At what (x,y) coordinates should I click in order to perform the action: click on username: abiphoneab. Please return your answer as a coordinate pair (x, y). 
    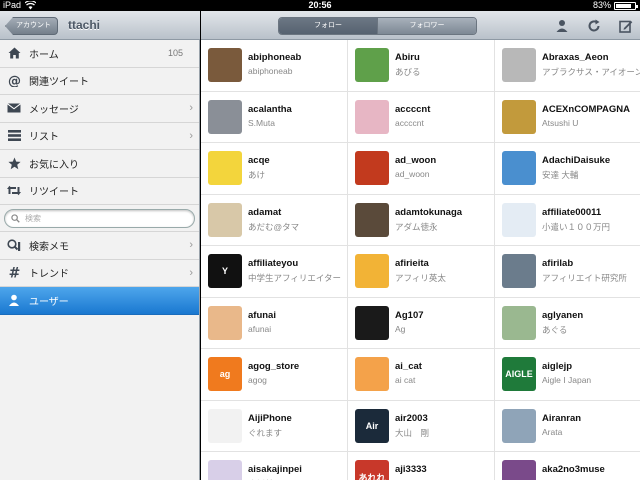
    Looking at the image, I should click on (275, 57).